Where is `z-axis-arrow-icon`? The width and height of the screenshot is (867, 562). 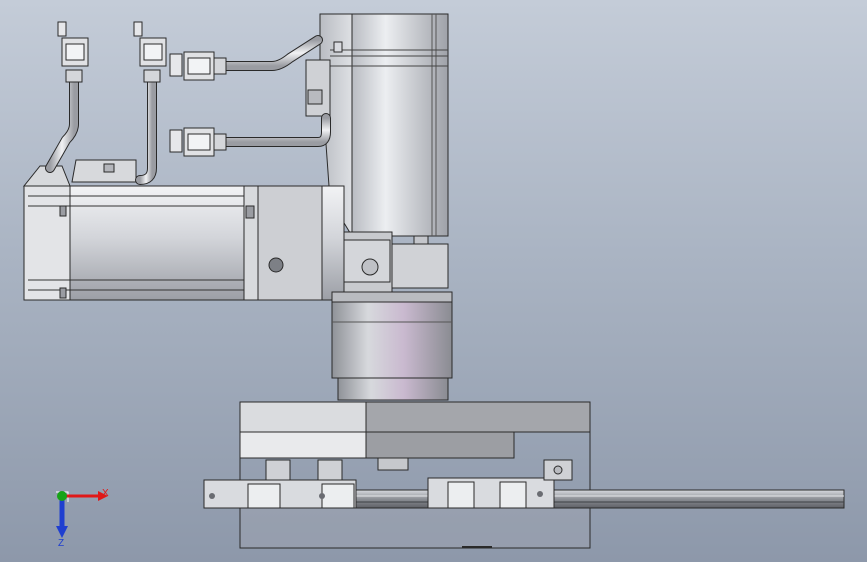 z-axis-arrow-icon is located at coordinates (62, 517).